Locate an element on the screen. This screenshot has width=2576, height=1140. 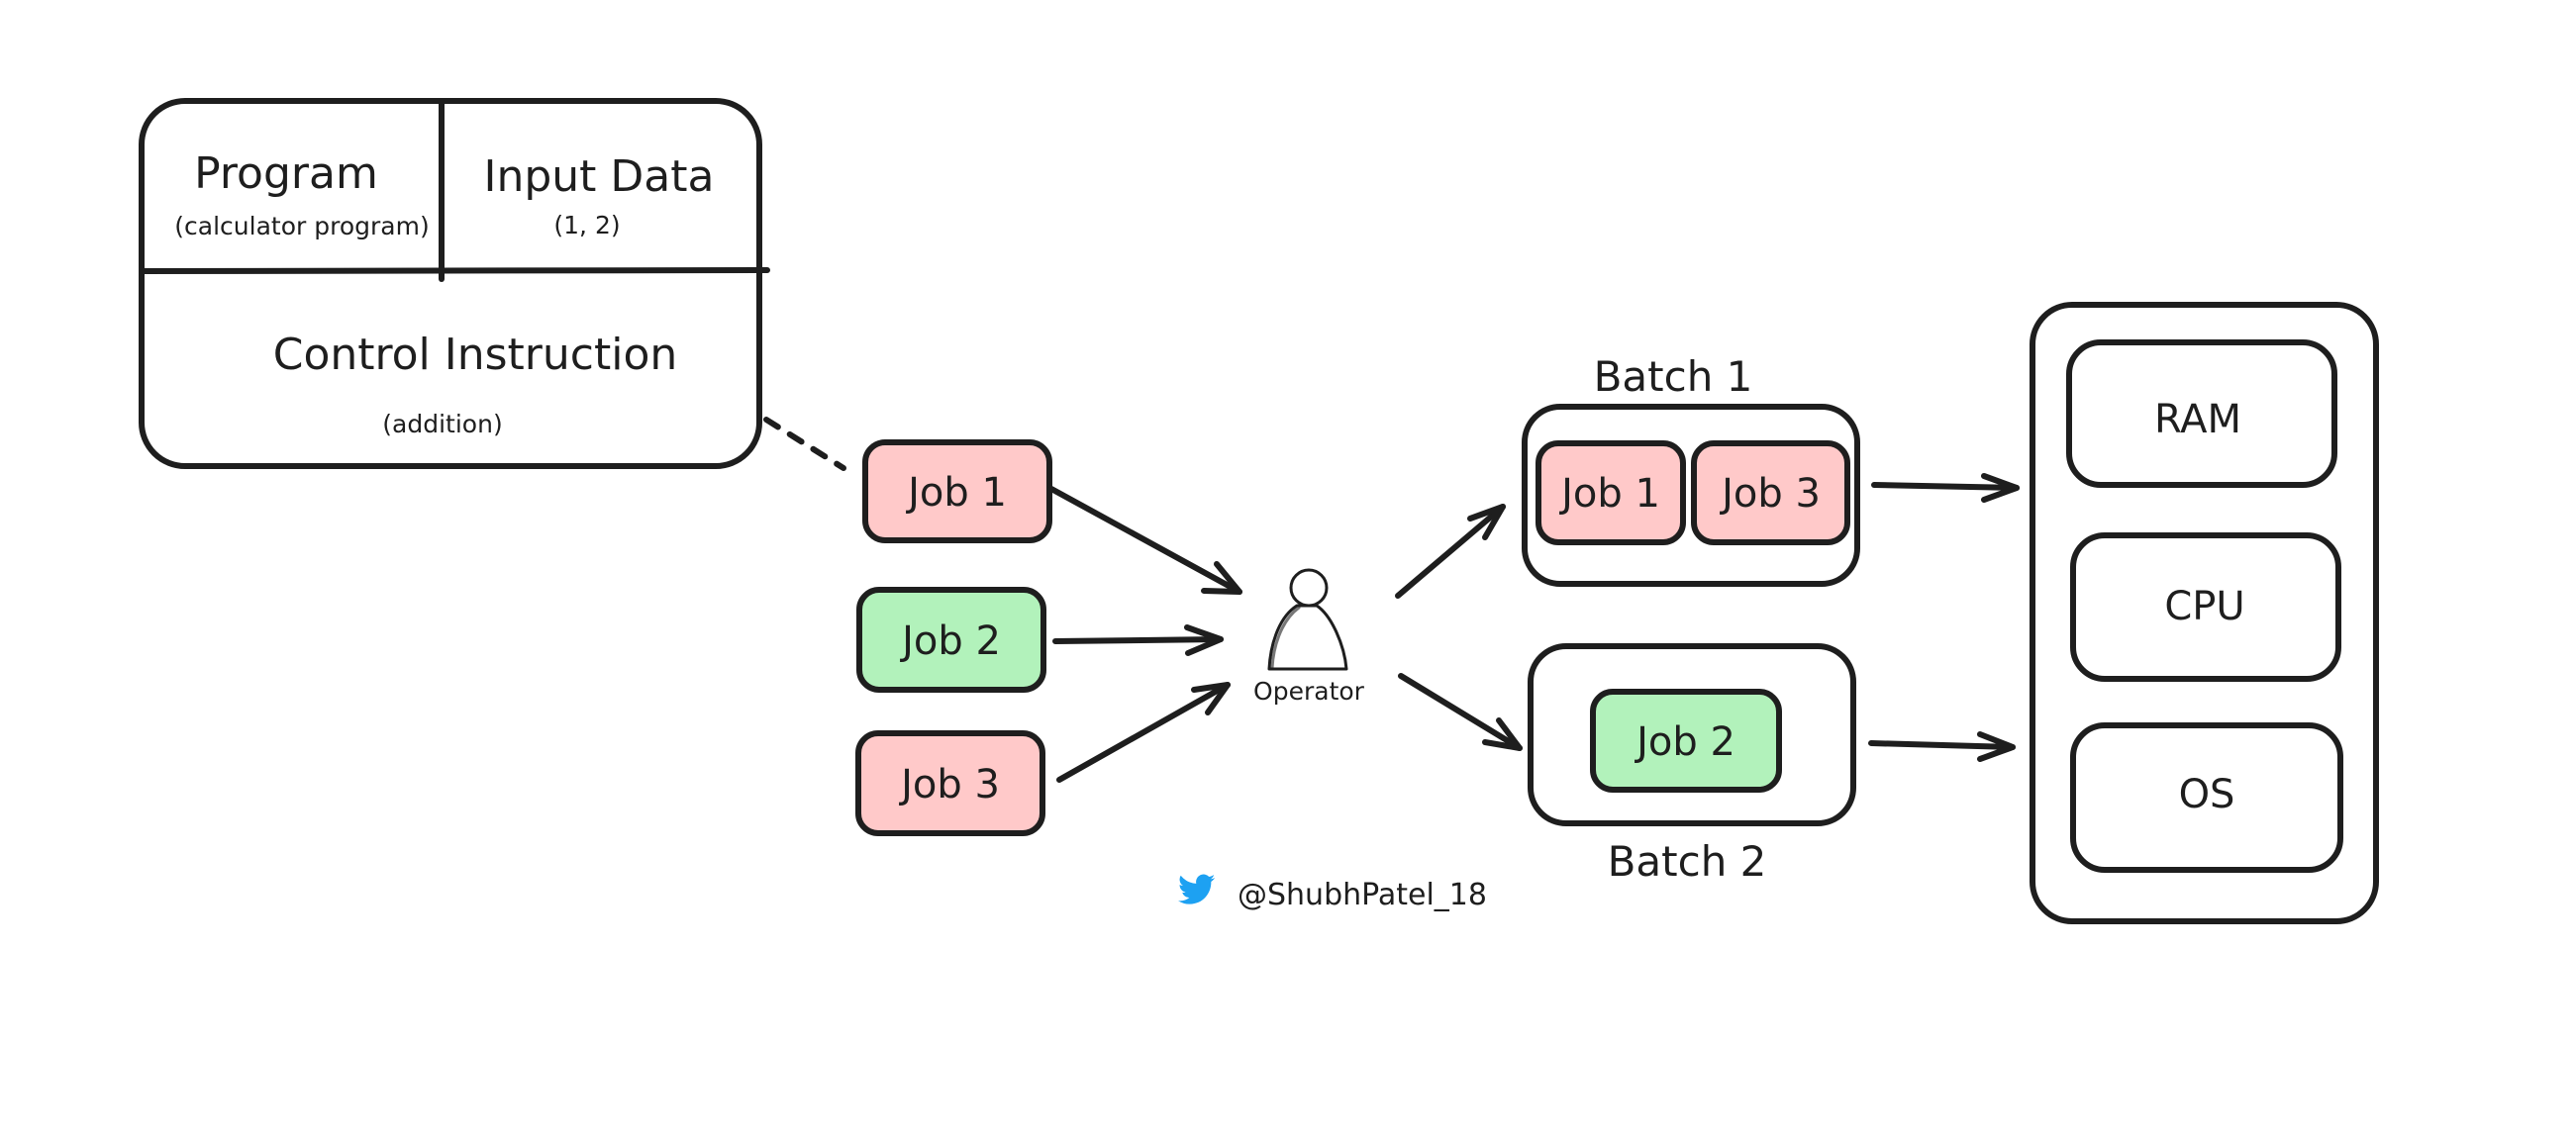
batch-2: Job 2 Batch 2 is located at coordinates (1692, 764).